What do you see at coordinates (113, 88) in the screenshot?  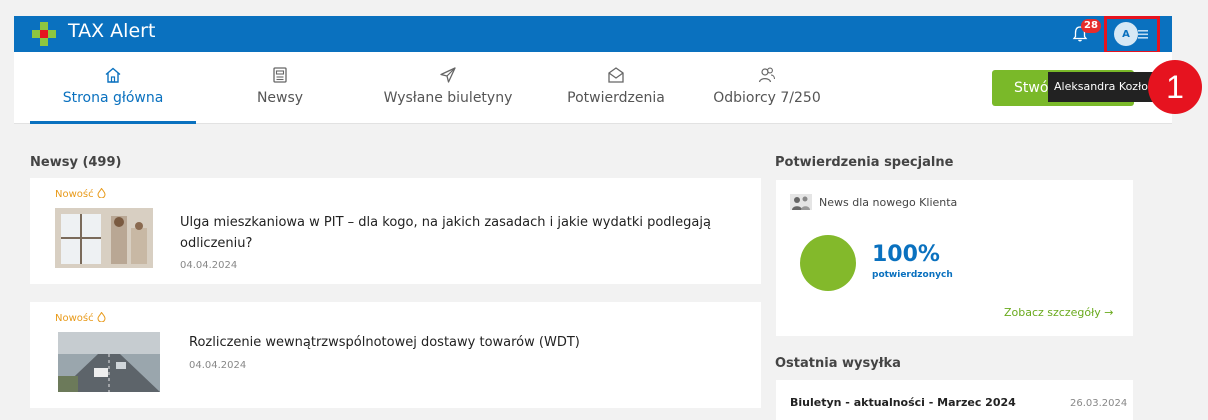 I see `tab-home: Strona główna` at bounding box center [113, 88].